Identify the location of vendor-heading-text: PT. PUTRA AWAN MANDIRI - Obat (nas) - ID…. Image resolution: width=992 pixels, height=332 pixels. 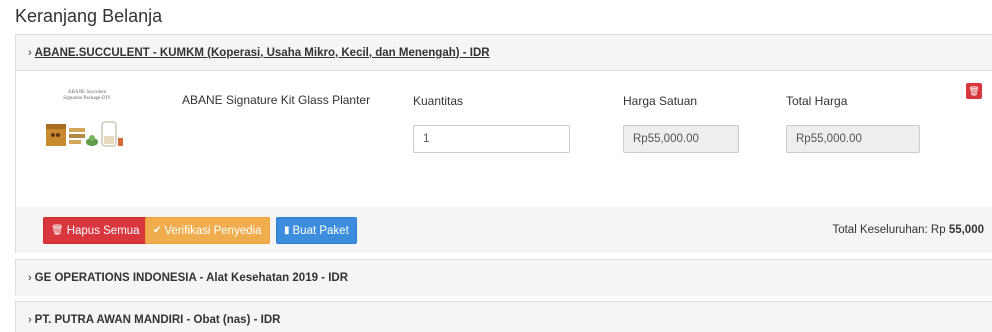
(157, 320).